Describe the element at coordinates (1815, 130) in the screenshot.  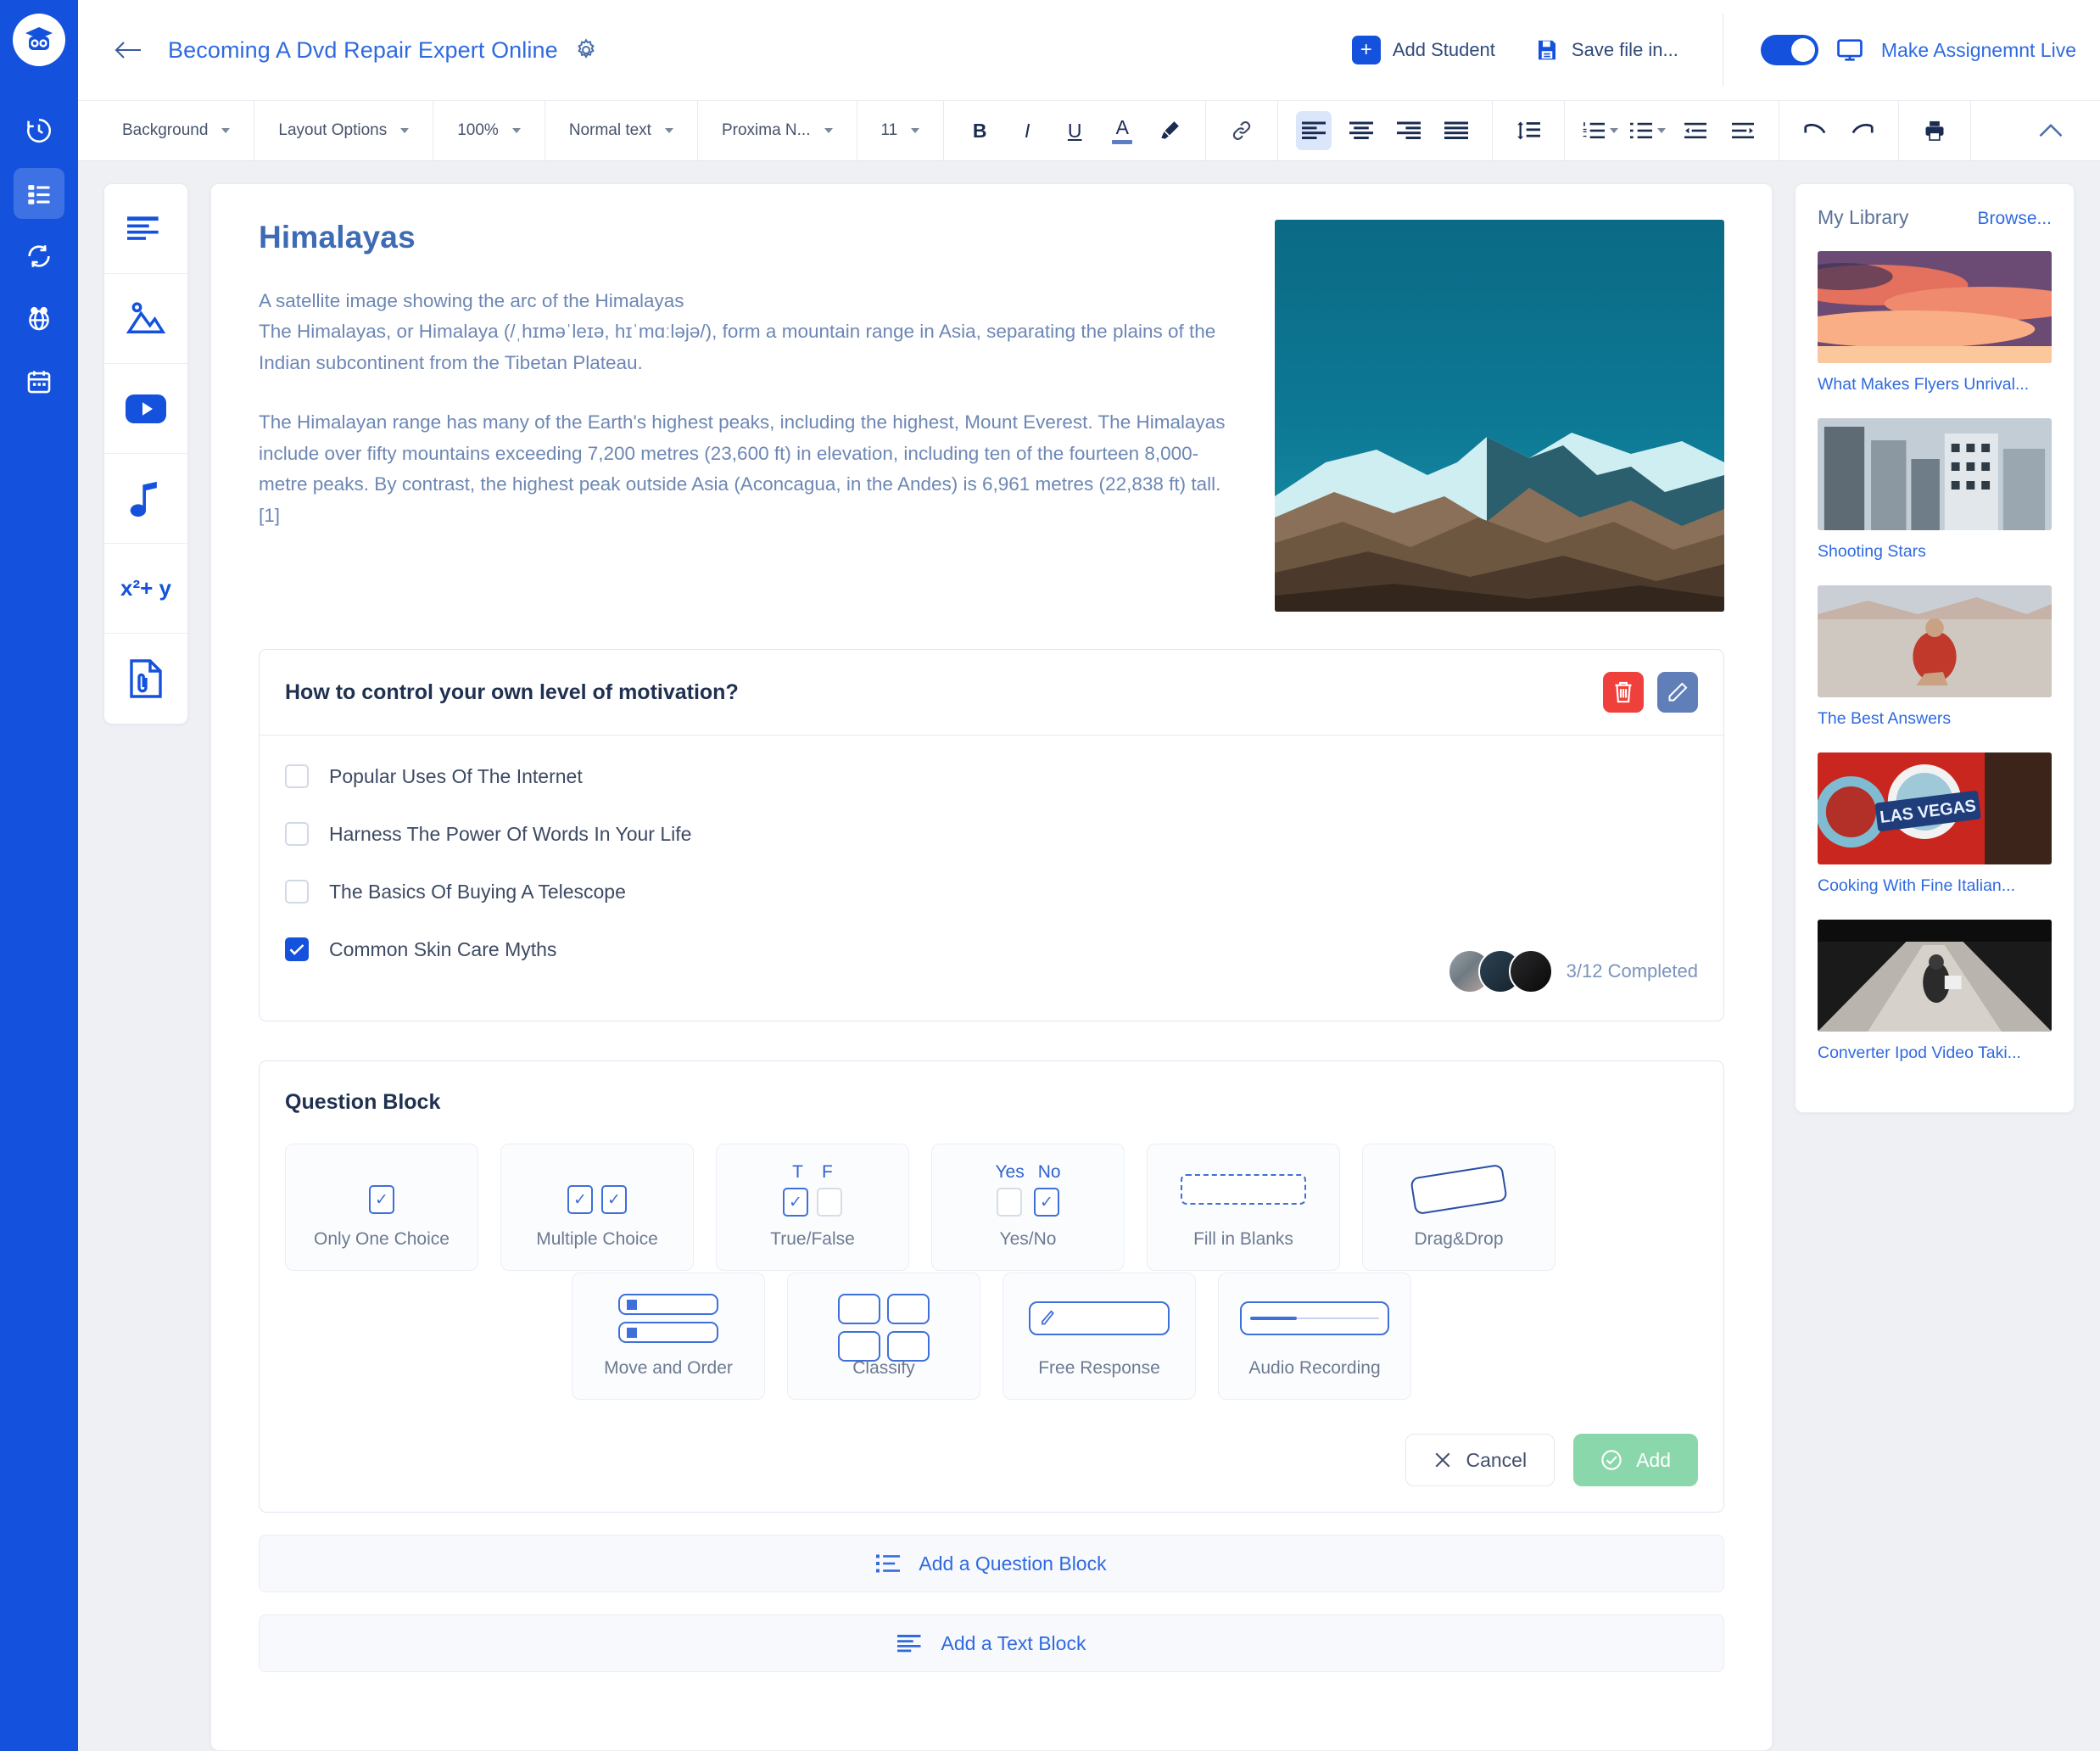
I see `undo-button` at that location.